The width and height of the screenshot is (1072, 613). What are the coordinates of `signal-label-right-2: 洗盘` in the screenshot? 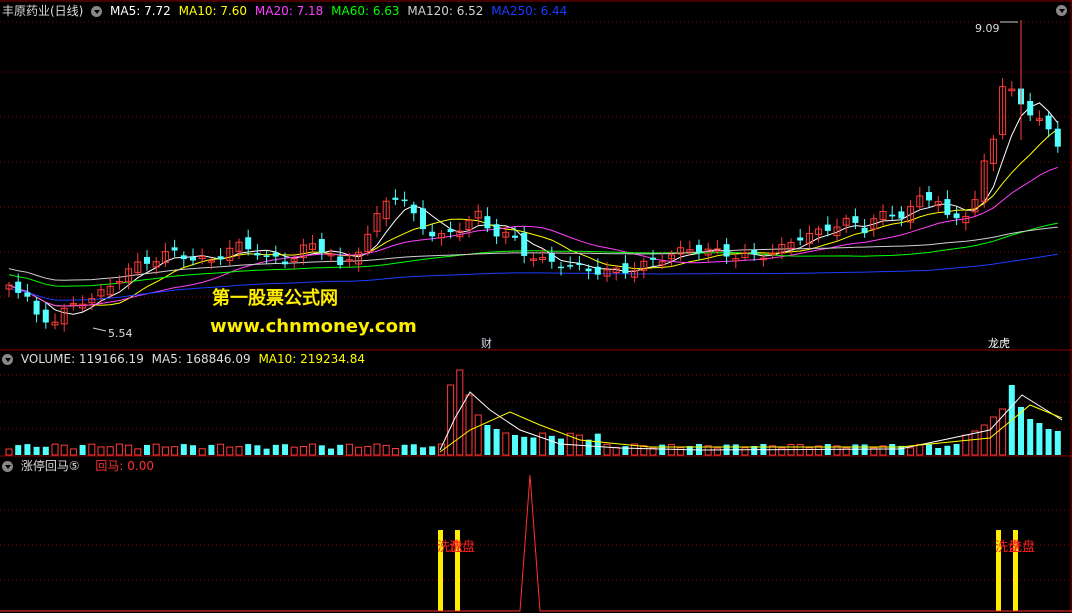 It's located at (1022, 547).